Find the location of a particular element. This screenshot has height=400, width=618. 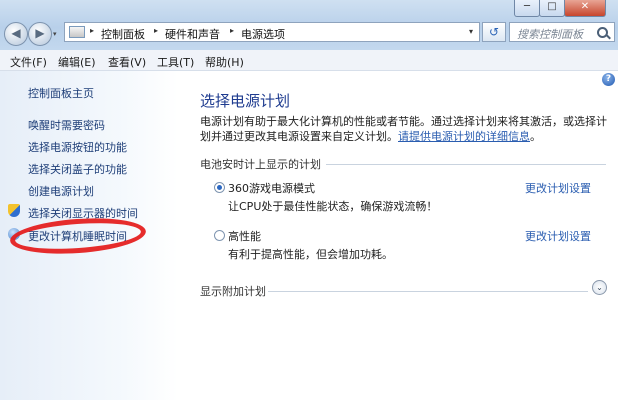

search-icon is located at coordinates (602, 32).